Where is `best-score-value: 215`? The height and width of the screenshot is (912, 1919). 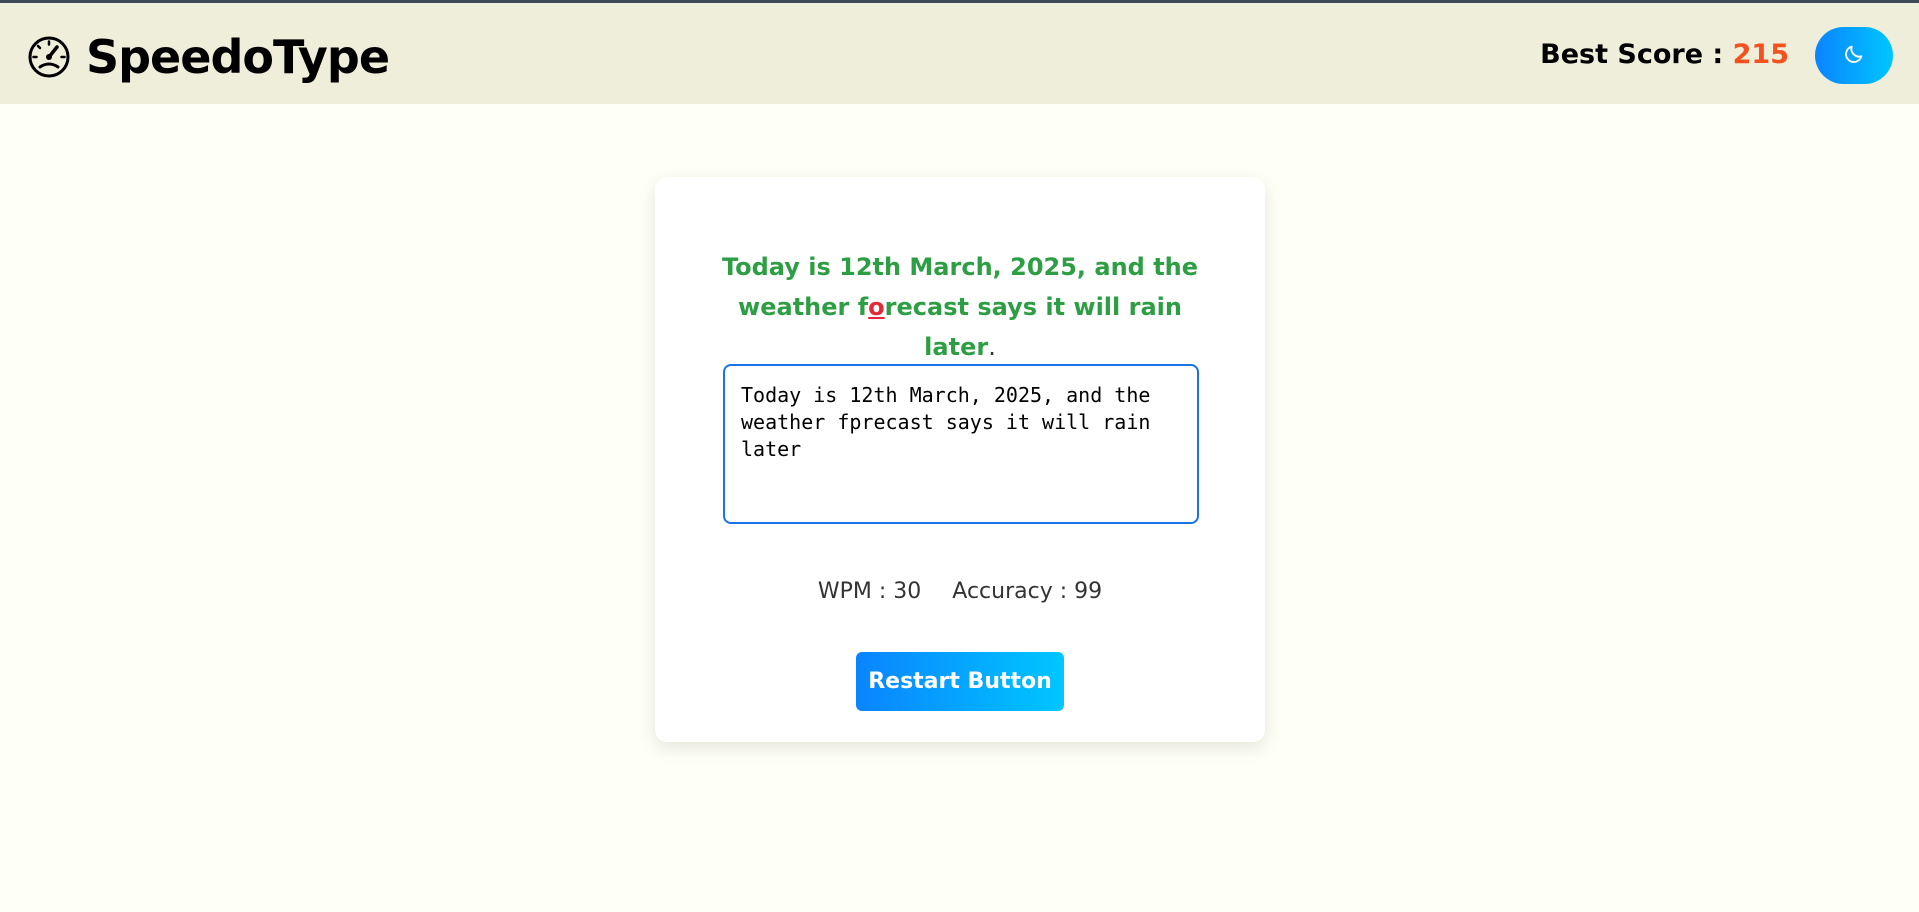 best-score-value: 215 is located at coordinates (1760, 54).